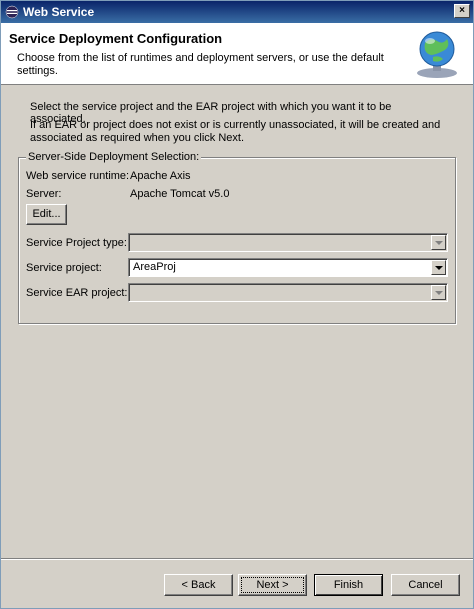 The width and height of the screenshot is (474, 609). I want to click on ear-project-label: Service EAR project:, so click(77, 293).